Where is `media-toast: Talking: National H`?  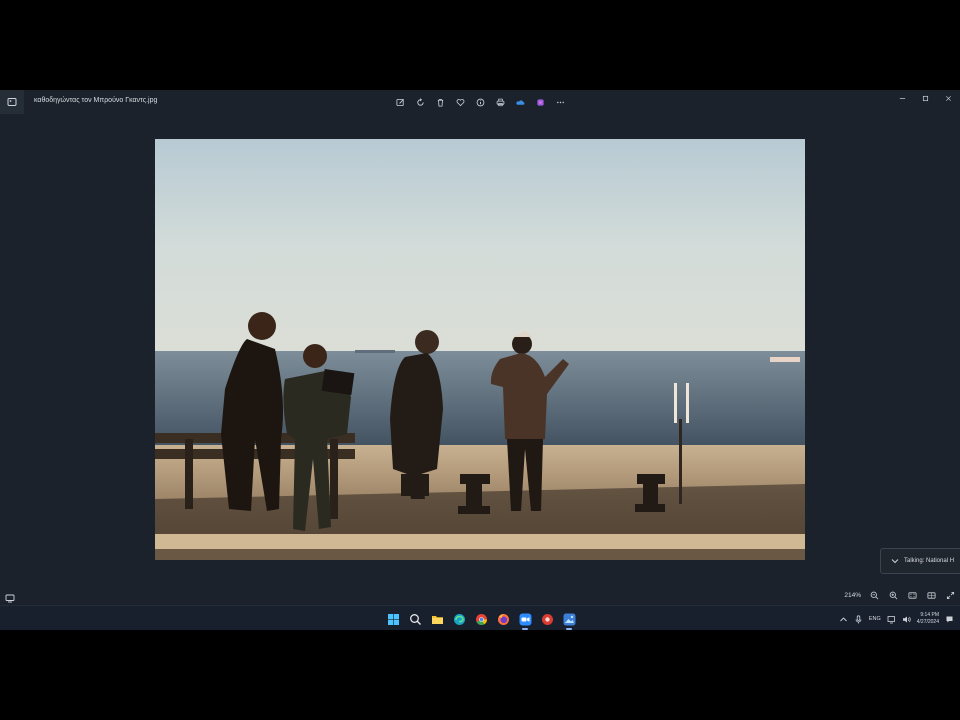
media-toast: Talking: National H is located at coordinates (920, 561).